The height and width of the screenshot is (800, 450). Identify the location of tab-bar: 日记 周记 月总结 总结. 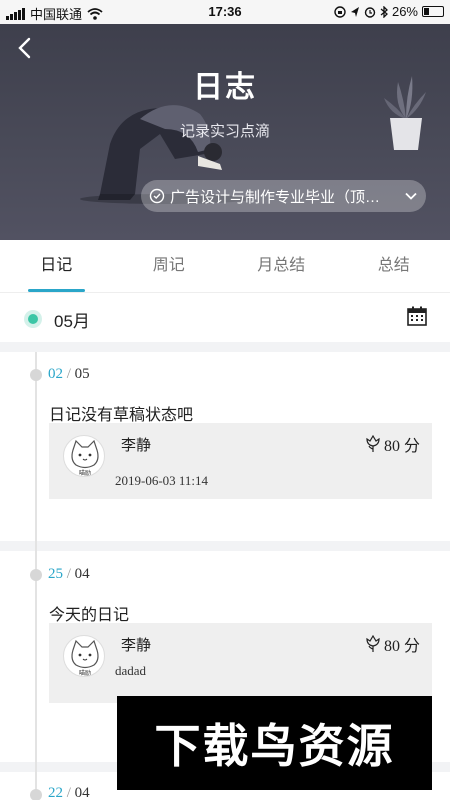
(225, 266).